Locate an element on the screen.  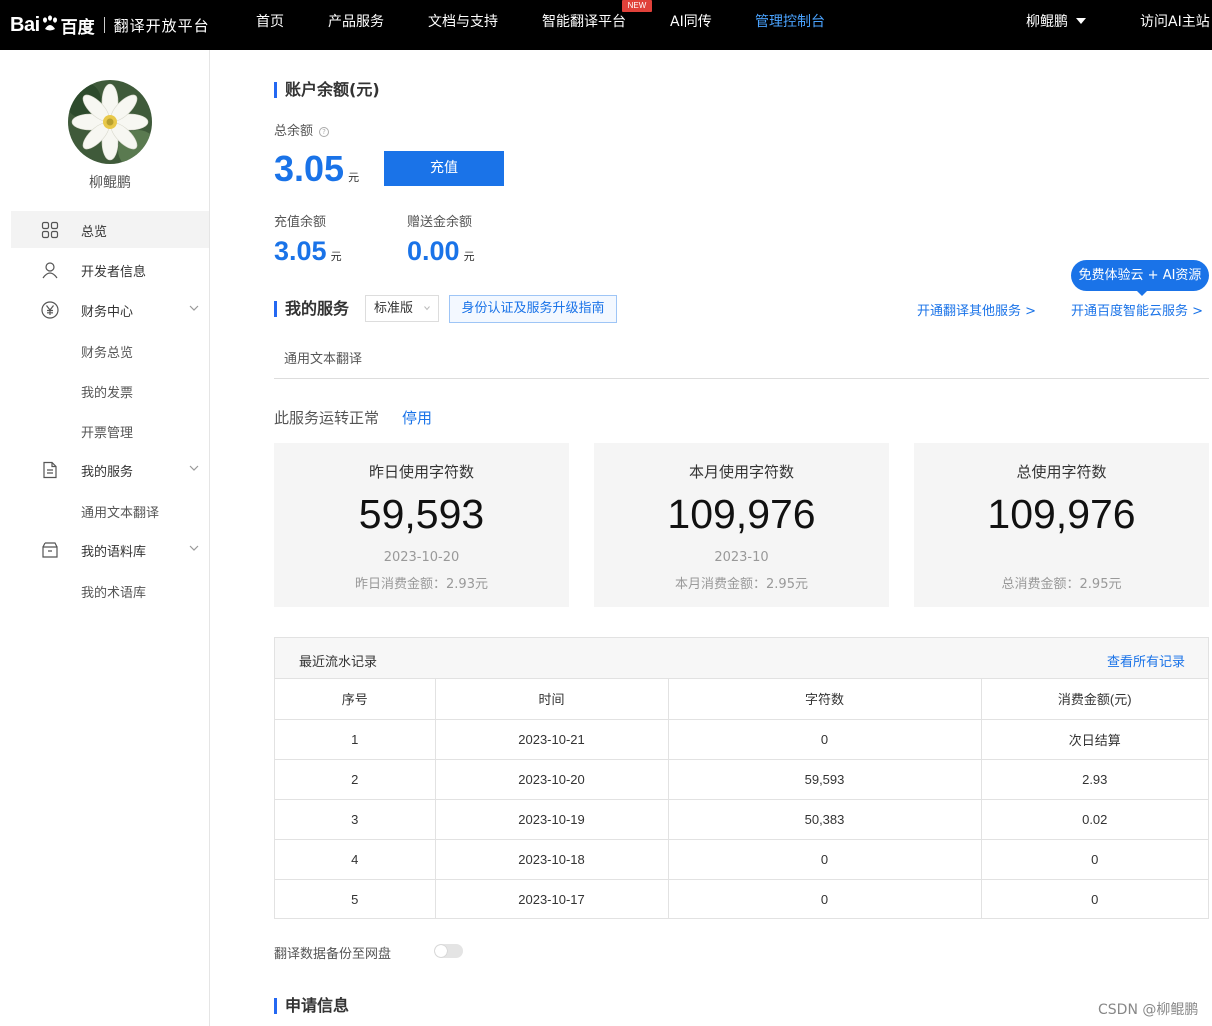
nav-docs: 文档与支持 is located at coordinates (463, 25).